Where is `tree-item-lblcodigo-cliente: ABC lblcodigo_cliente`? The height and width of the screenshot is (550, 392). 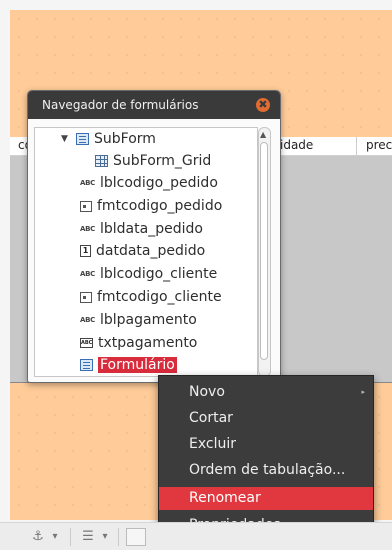
tree-item-lblcodigo-cliente: ABC lblcodigo_cliente is located at coordinates (148, 274).